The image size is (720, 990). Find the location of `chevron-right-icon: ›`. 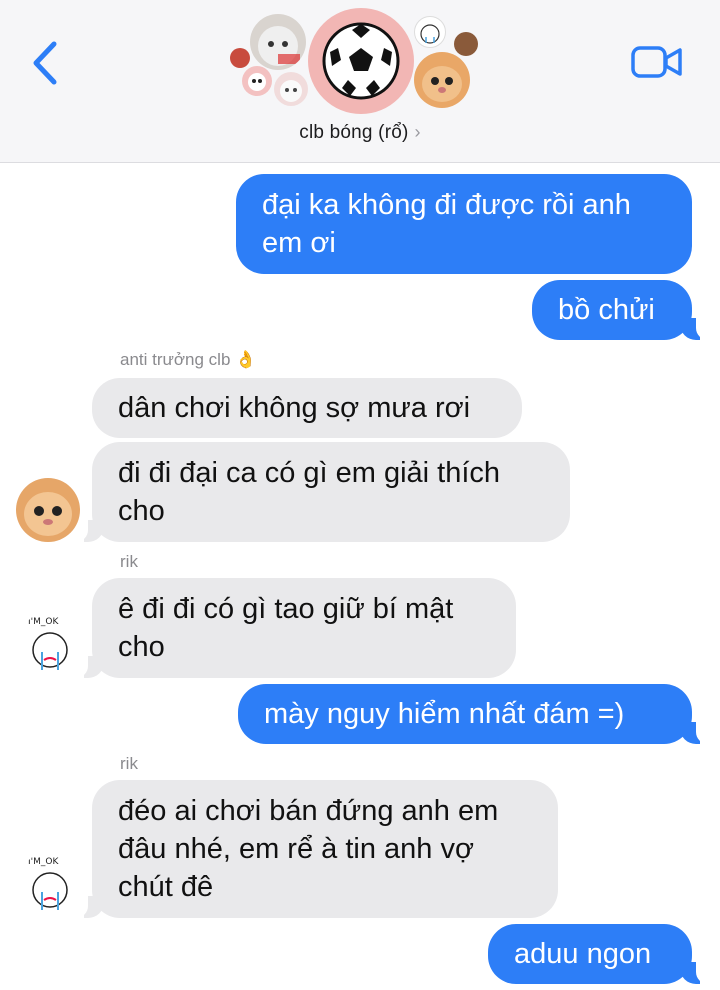

chevron-right-icon: › is located at coordinates (417, 132).